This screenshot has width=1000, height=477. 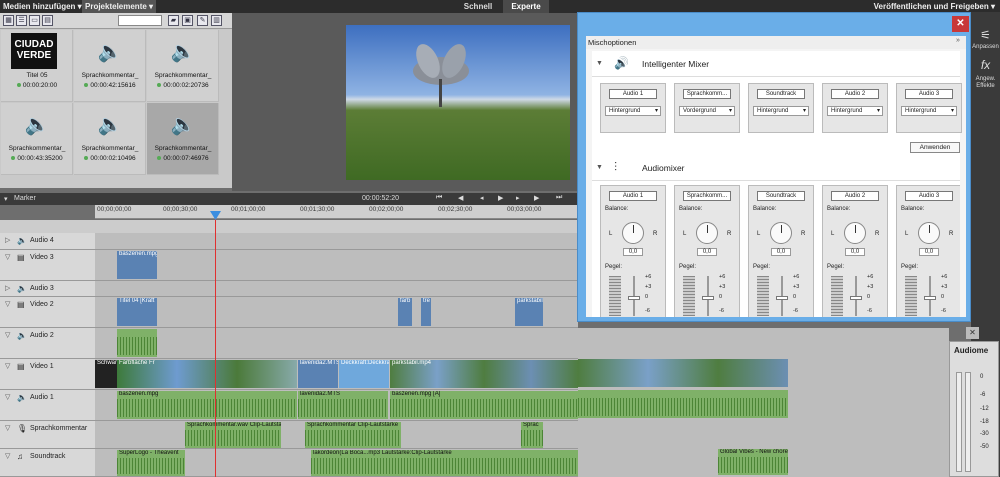 What do you see at coordinates (110, 66) in the screenshot?
I see `media-item: 🔈 Sprachkommentar_ 00:00:42:15616` at bounding box center [110, 66].